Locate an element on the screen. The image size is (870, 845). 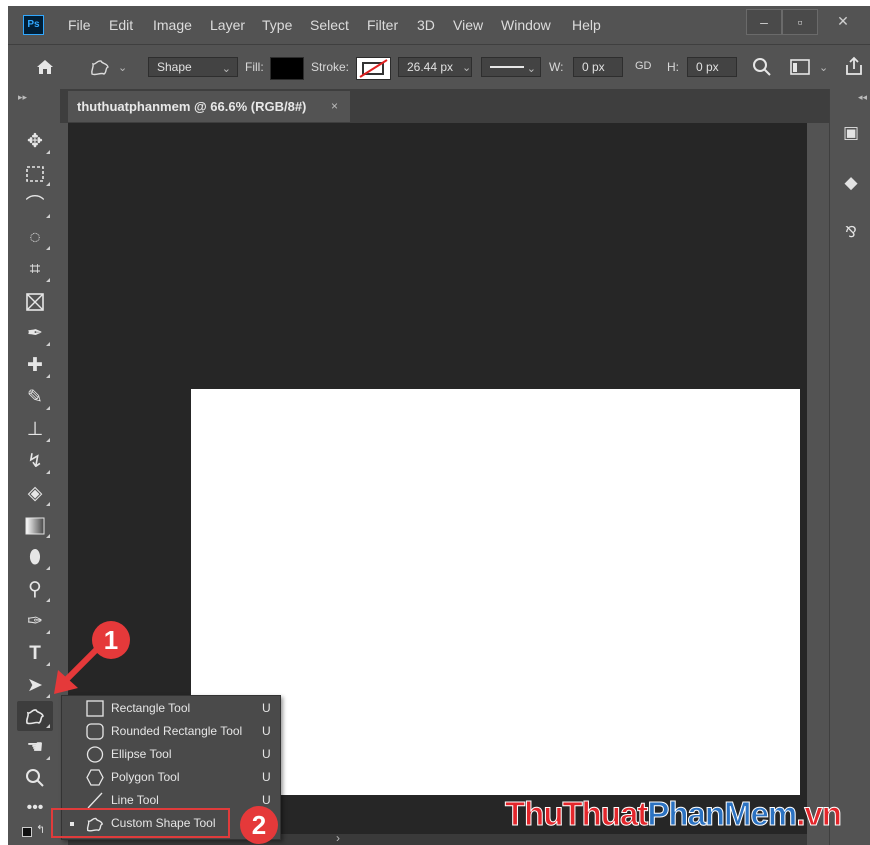
clone-stamp-tool: ⊥ is located at coordinates (35, 430).